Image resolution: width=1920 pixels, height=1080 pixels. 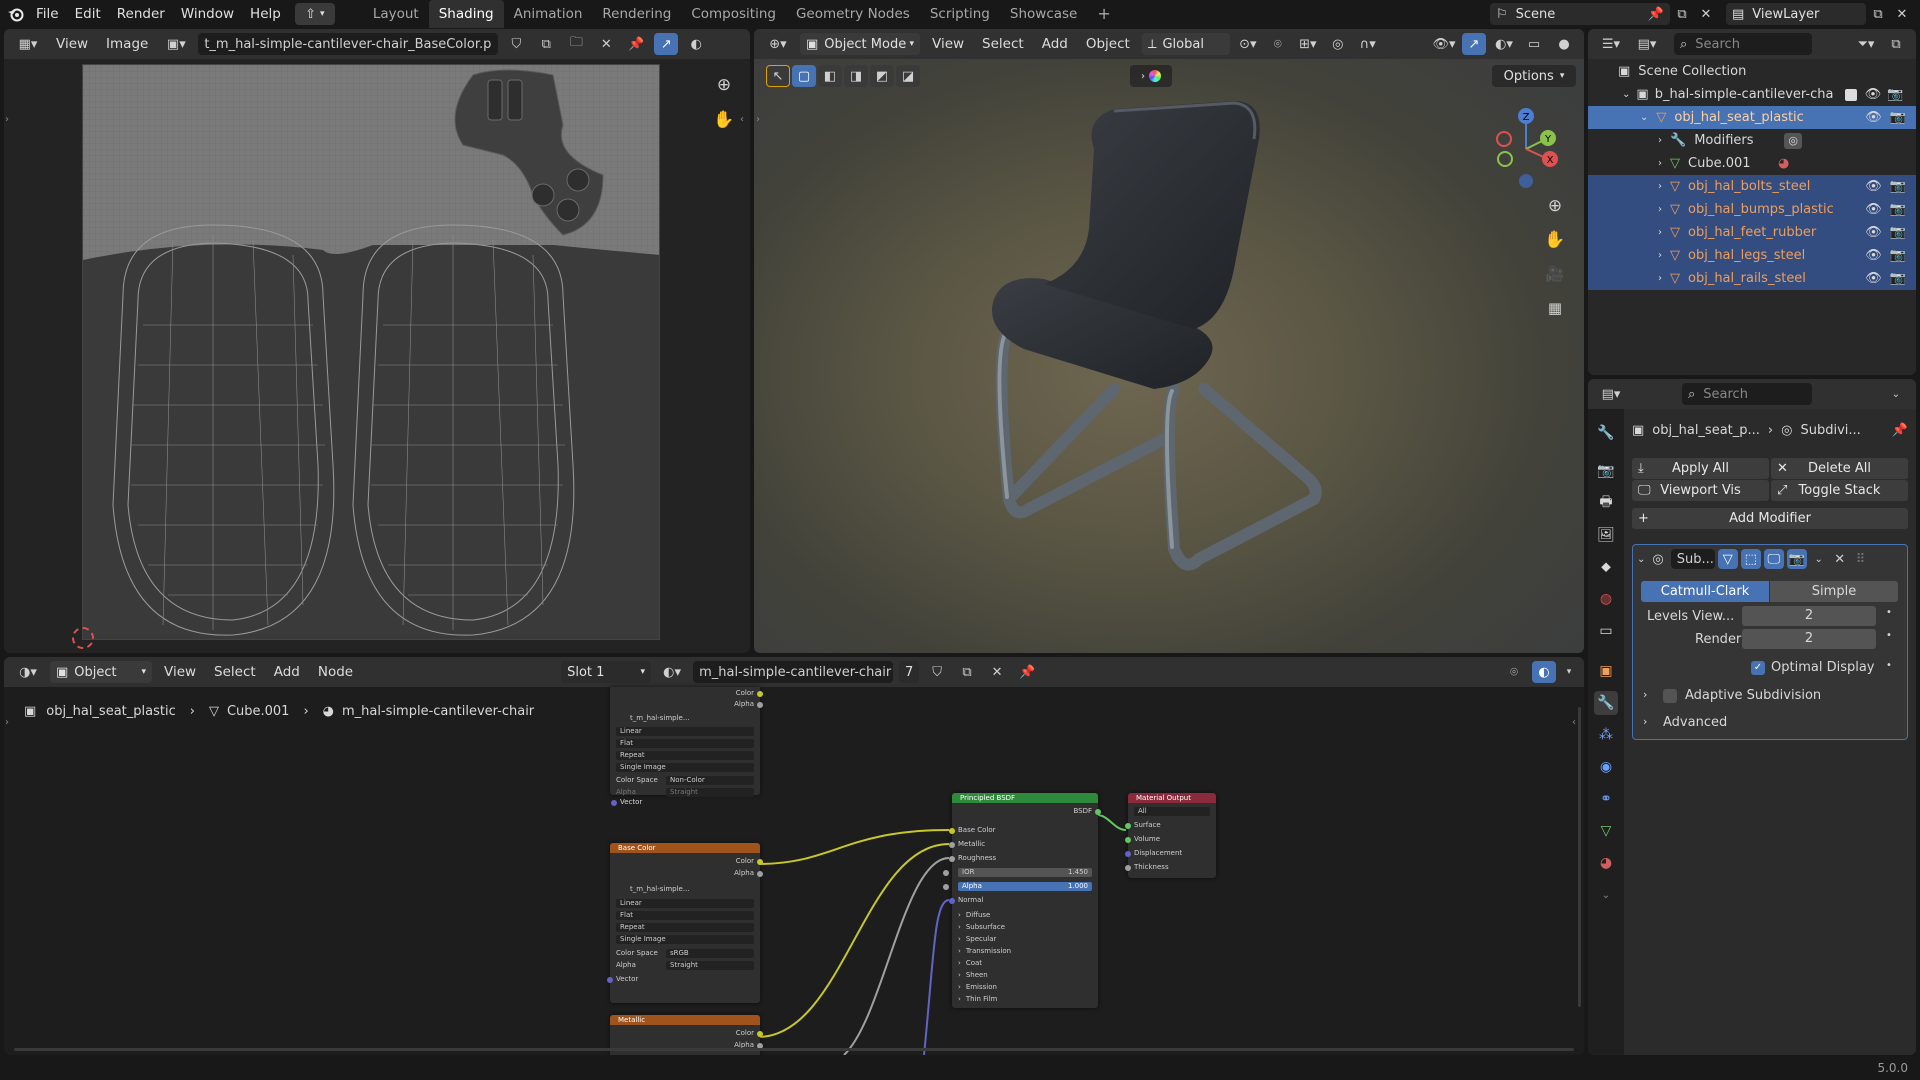 What do you see at coordinates (778, 44) in the screenshot?
I see `editor-type-icon: ⊕▾` at bounding box center [778, 44].